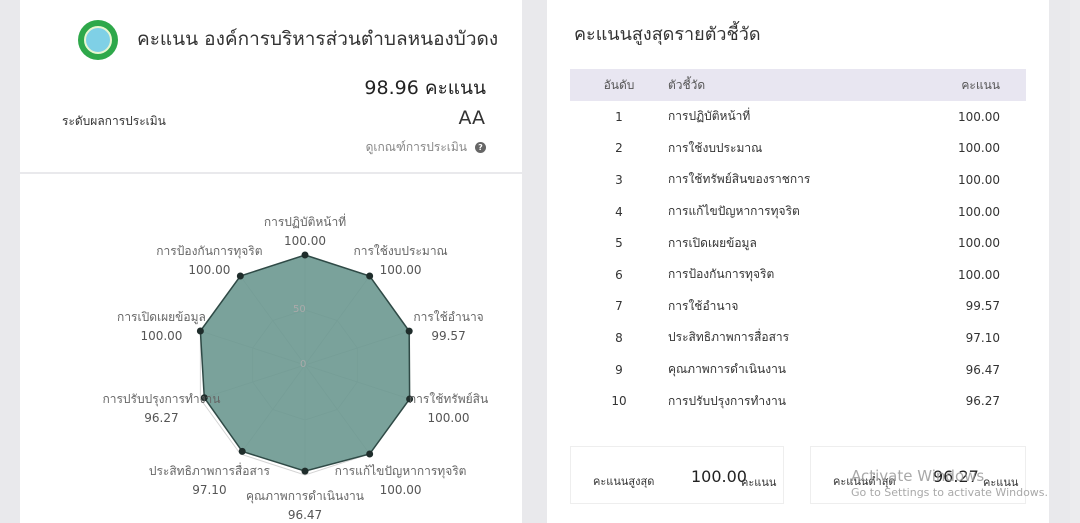 Image resolution: width=1080 pixels, height=523 pixels. What do you see at coordinates (982, 306) in the screenshot?
I see `score-cell: 99.57` at bounding box center [982, 306].